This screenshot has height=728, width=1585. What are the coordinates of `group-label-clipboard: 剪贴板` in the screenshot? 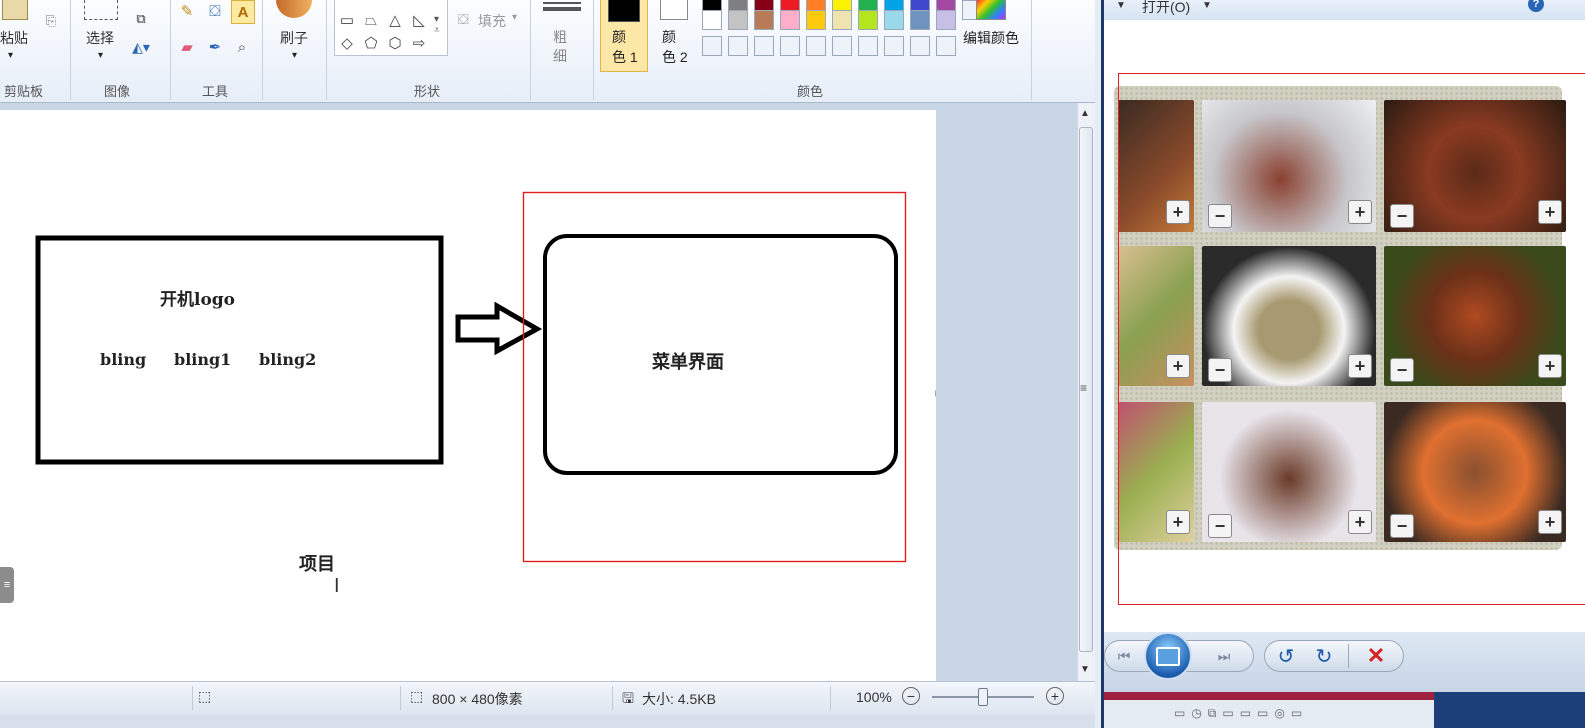 It's located at (24, 91).